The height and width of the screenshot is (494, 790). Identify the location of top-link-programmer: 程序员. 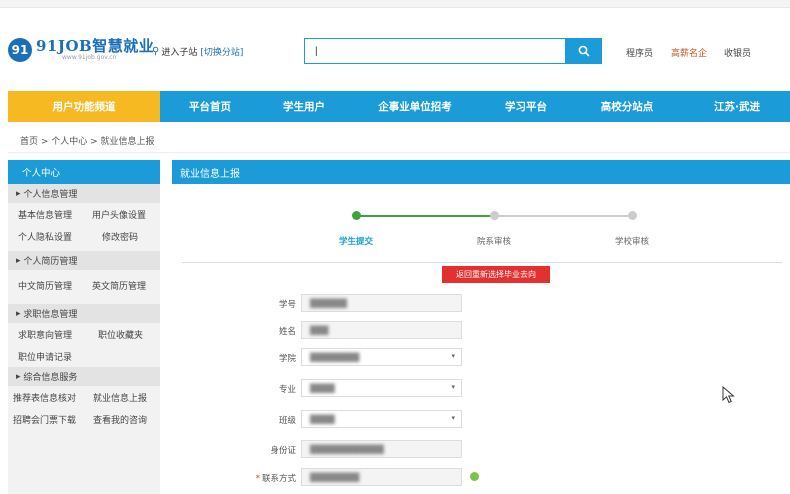
(639, 52).